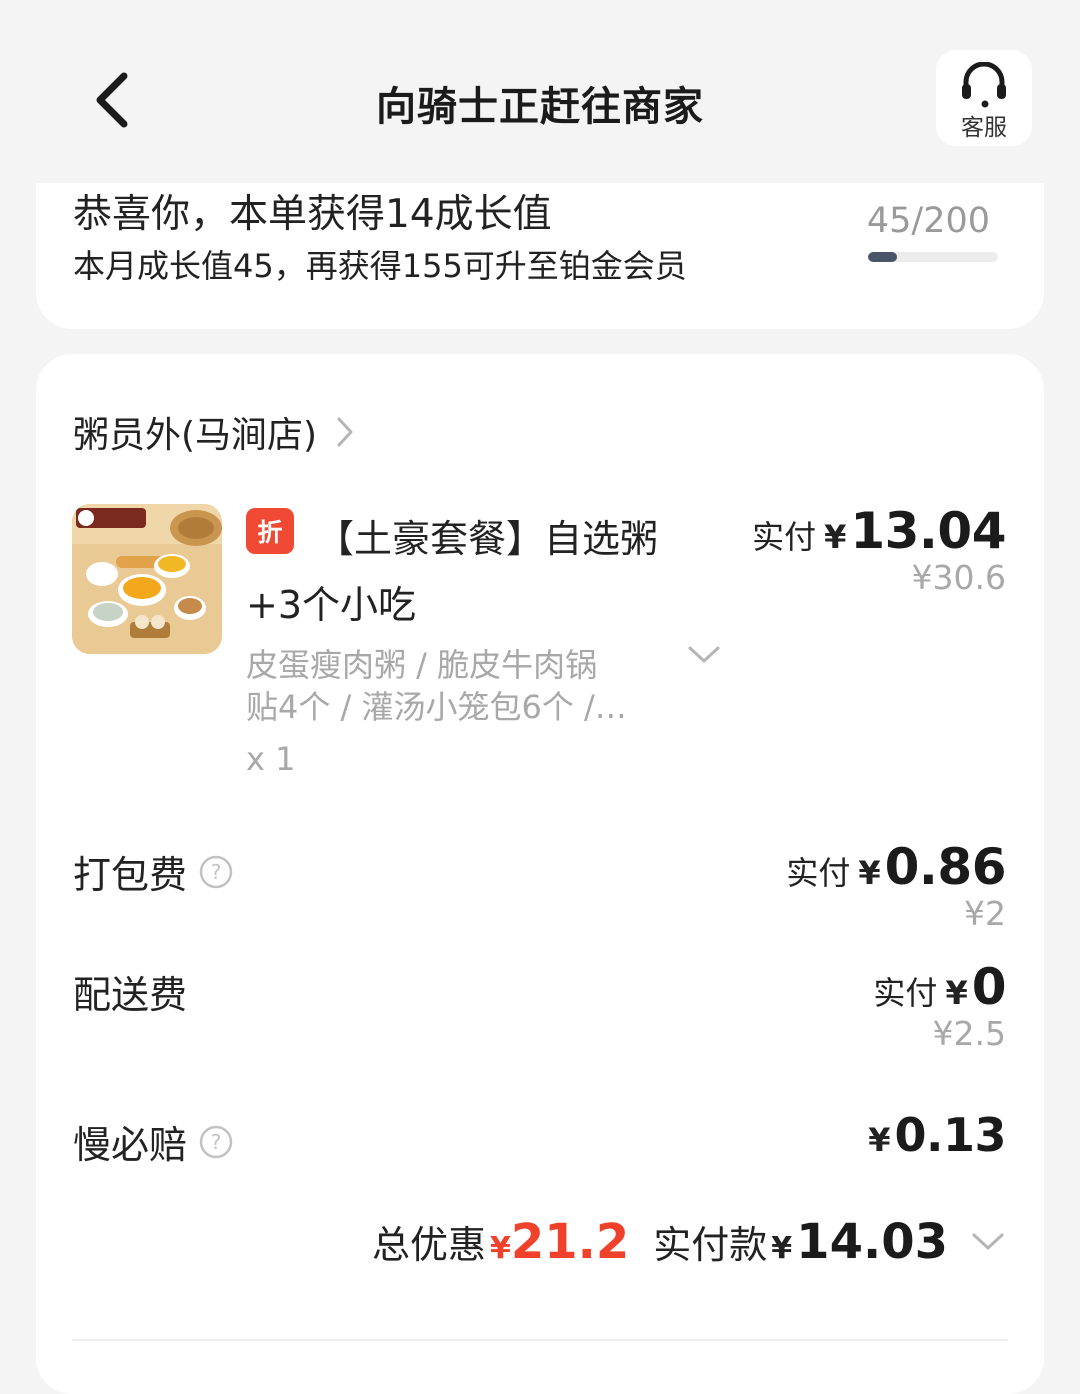 This screenshot has width=1080, height=1394. Describe the element at coordinates (950, 1135) in the screenshot. I see `slow-amount: 0.13` at that location.